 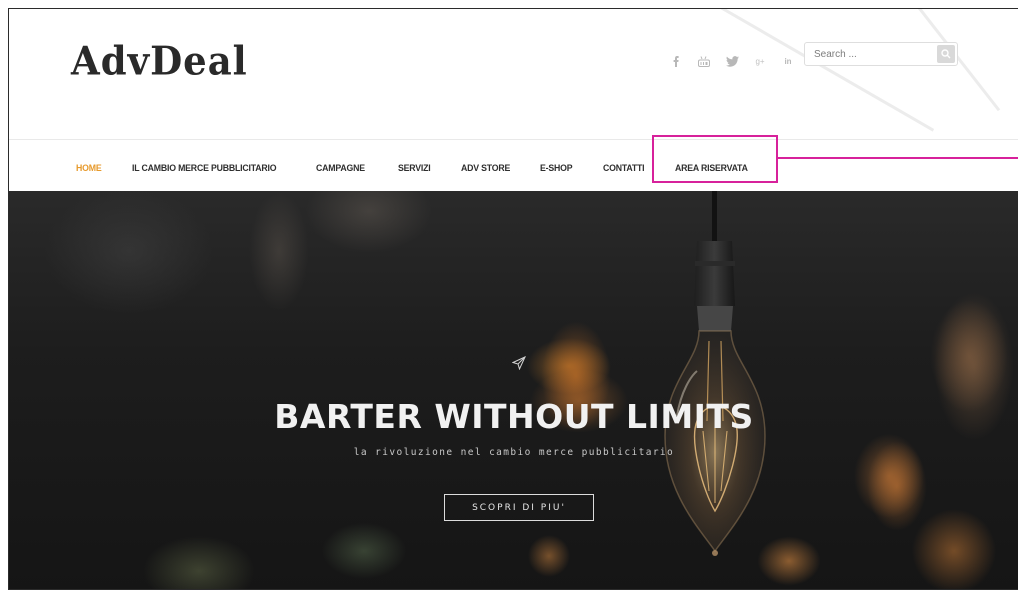 What do you see at coordinates (704, 61) in the screenshot?
I see `youtube-icon` at bounding box center [704, 61].